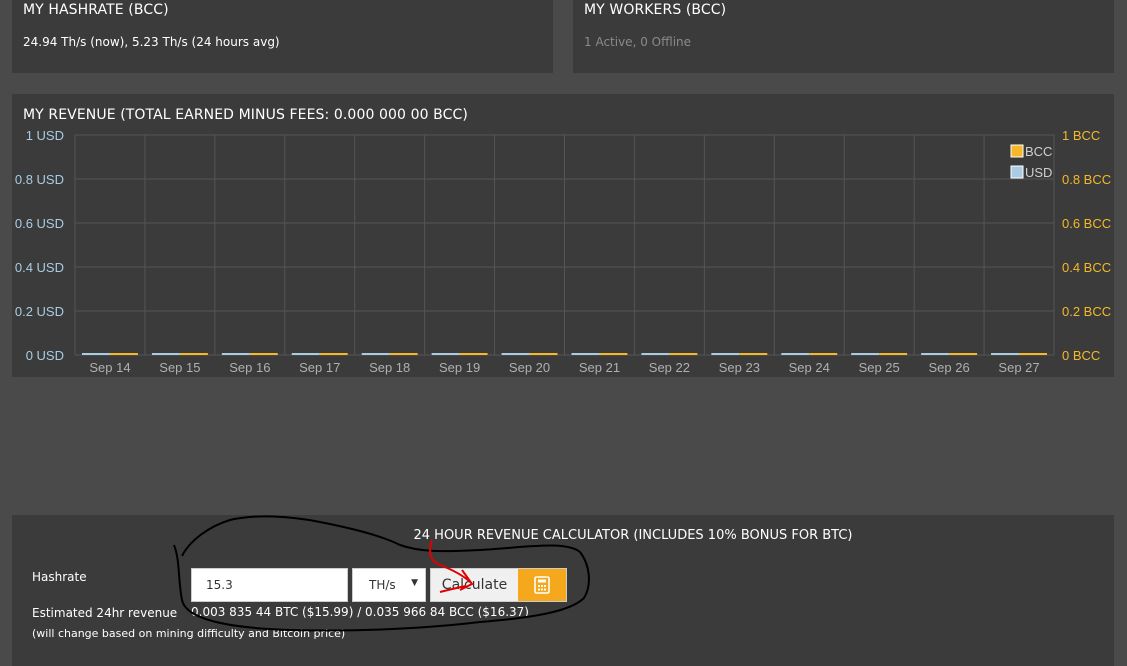 This screenshot has width=1127, height=666. Describe the element at coordinates (655, 10) in the screenshot. I see `workers-title: MY WORKERS (BCC)` at that location.